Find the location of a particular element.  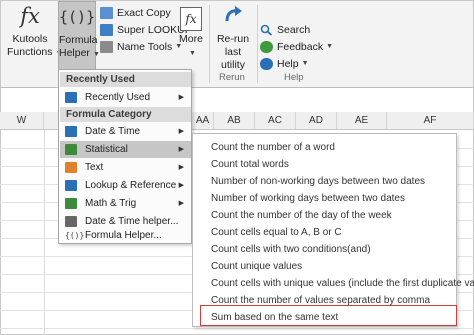

menu-item-label: Statistical is located at coordinates (106, 149).